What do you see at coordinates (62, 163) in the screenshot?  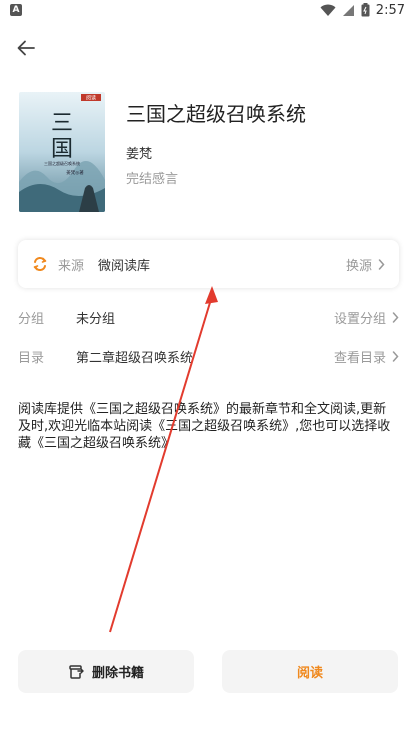 I see `cover-subtitle: 三国之超级召唤系统` at bounding box center [62, 163].